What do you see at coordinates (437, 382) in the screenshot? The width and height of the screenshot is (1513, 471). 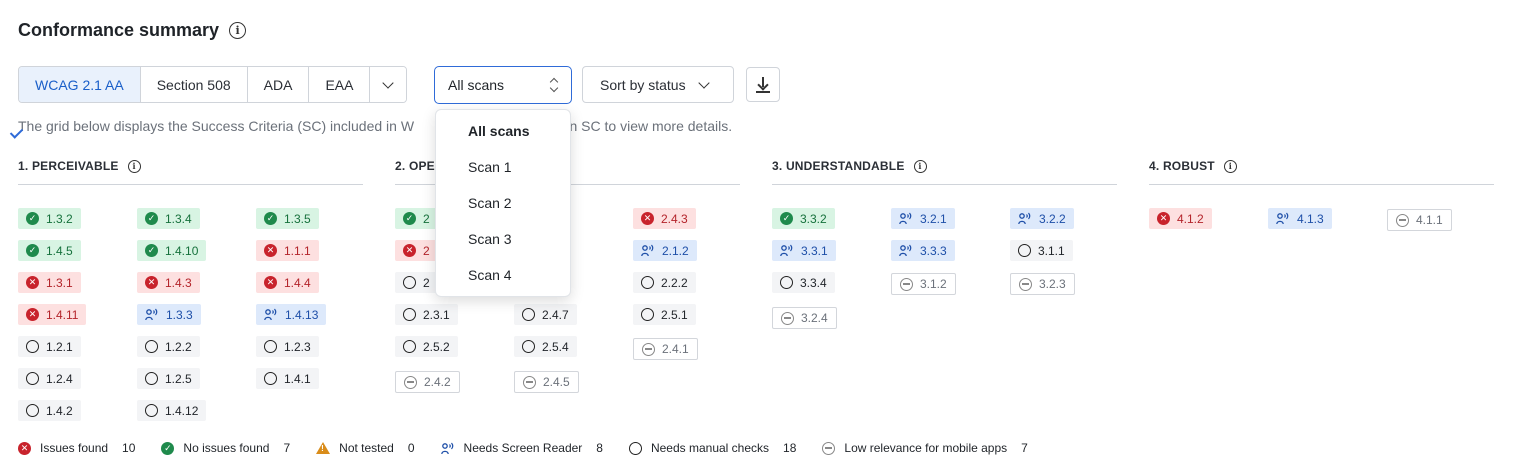 I see `criterion-id: 2.4.2` at bounding box center [437, 382].